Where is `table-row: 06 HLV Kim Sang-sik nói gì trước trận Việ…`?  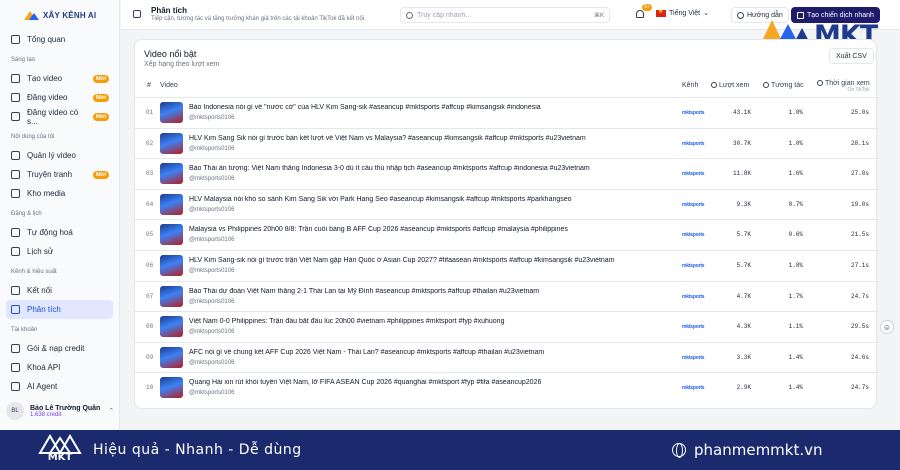
table-row: 06 HLV Kim Sang-sik nói gì trước trận Việ… is located at coordinates (506, 265).